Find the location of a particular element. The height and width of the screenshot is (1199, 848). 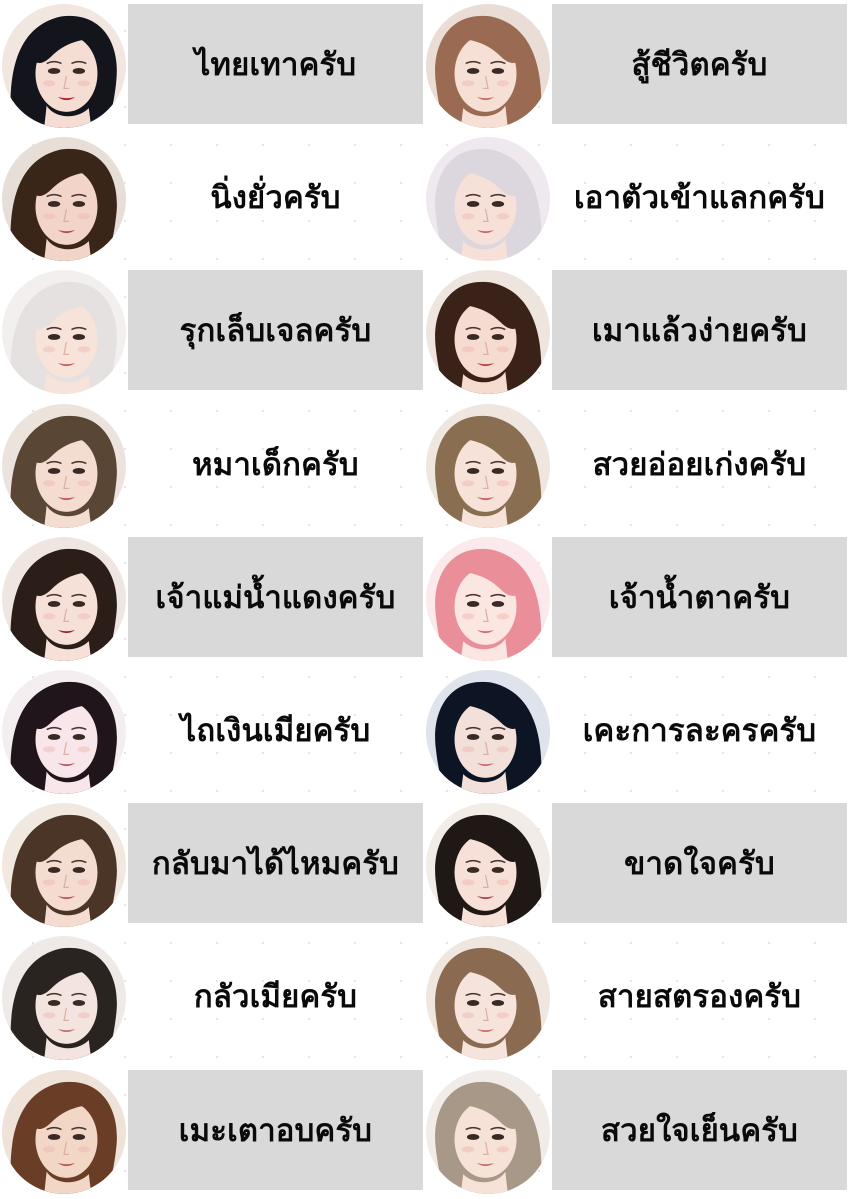

character-card: ไถเงินเมียครับ is located at coordinates (212, 732).